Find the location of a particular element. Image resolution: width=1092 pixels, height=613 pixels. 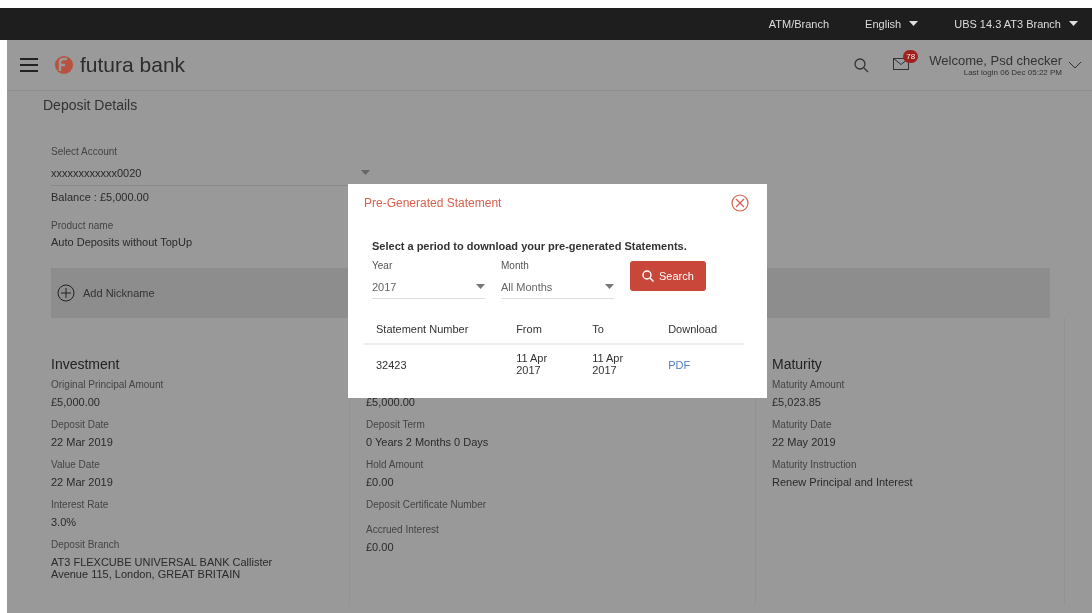

instruction-text: Select a period to download your pre-generated Statements. is located at coordinates (530, 246).